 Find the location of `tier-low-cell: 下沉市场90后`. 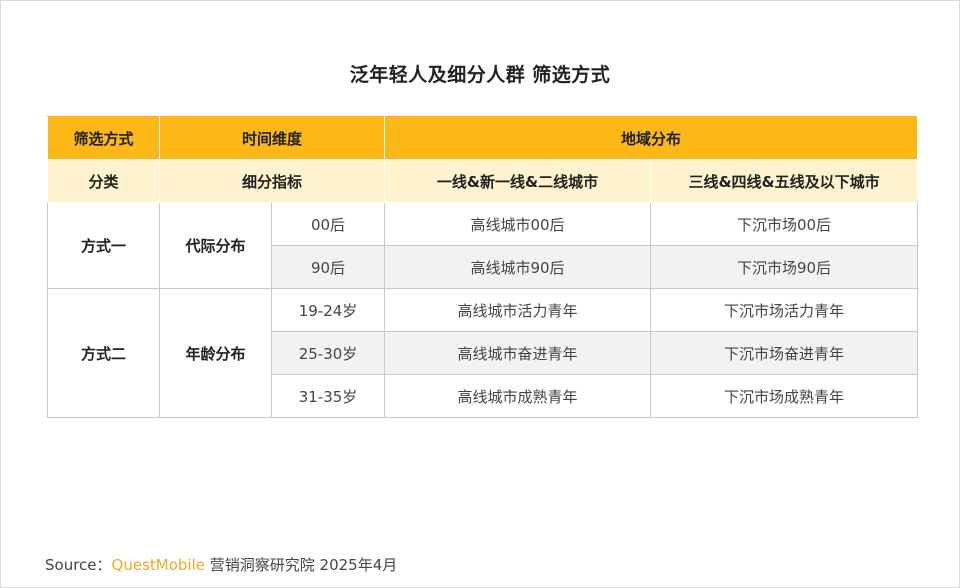

tier-low-cell: 下沉市场90后 is located at coordinates (784, 267).